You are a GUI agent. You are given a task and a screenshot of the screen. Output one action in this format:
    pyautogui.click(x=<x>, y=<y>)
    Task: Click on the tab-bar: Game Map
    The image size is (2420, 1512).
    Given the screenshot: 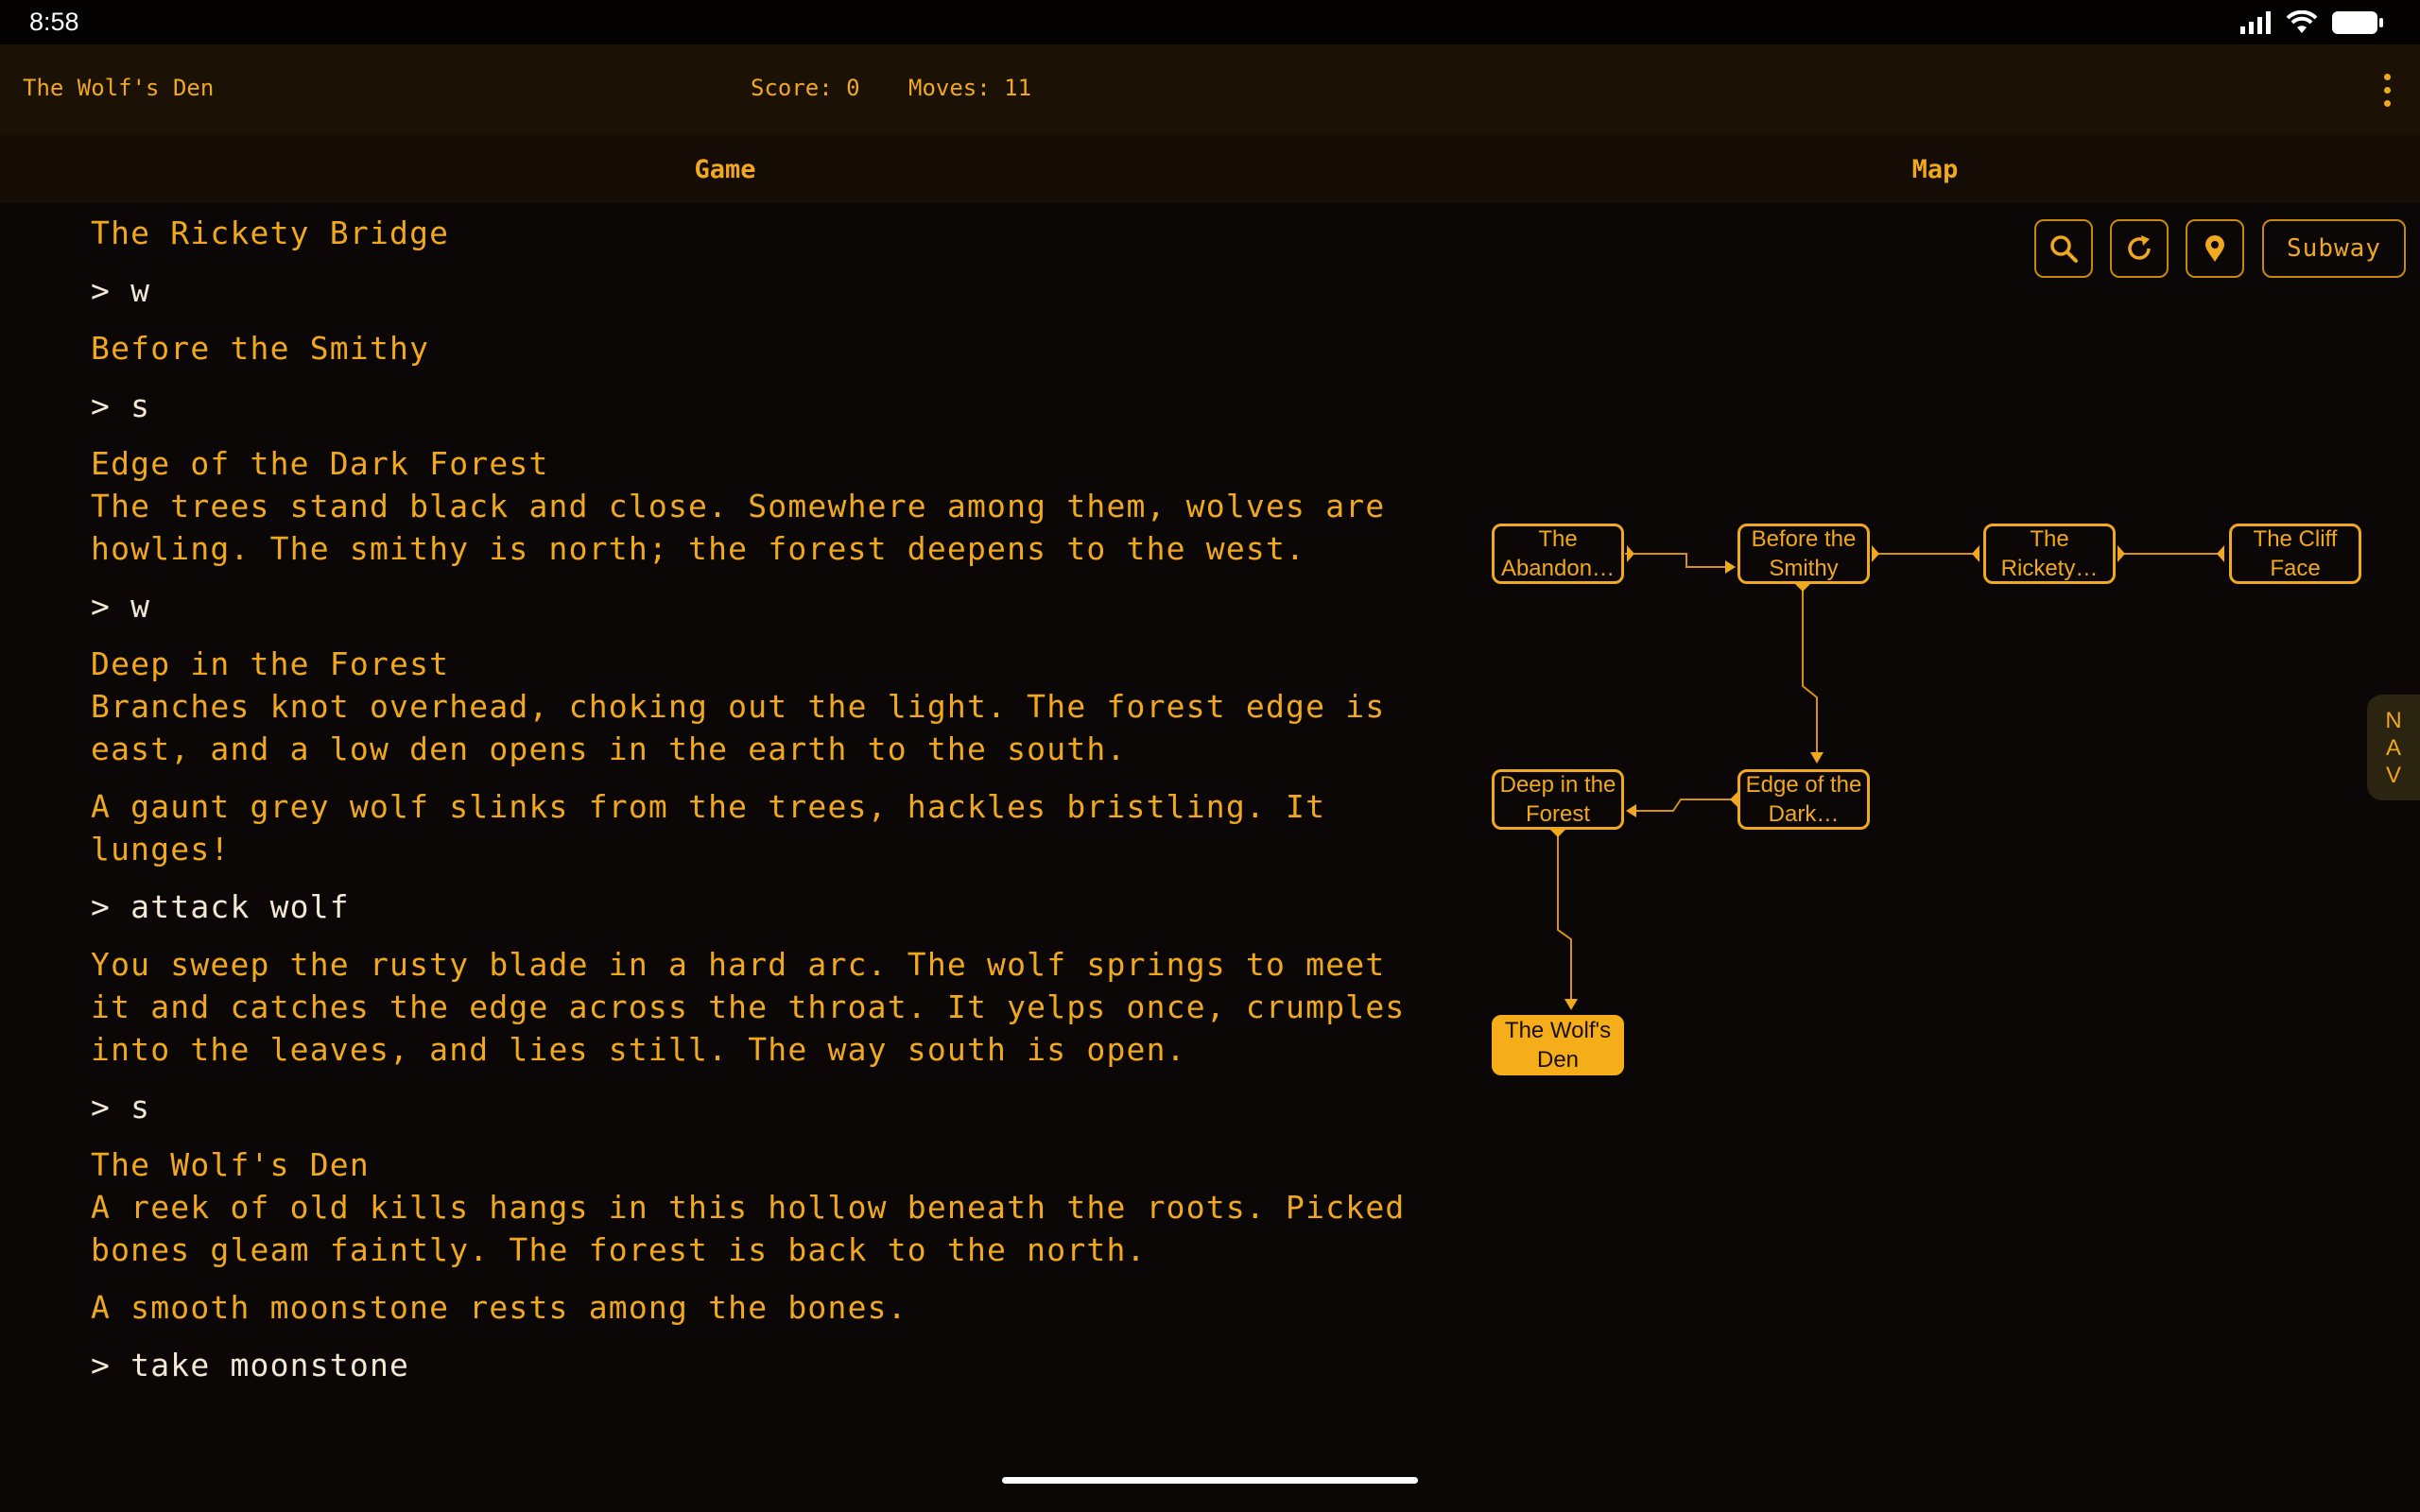 What is the action you would take?
    pyautogui.click(x=1210, y=169)
    